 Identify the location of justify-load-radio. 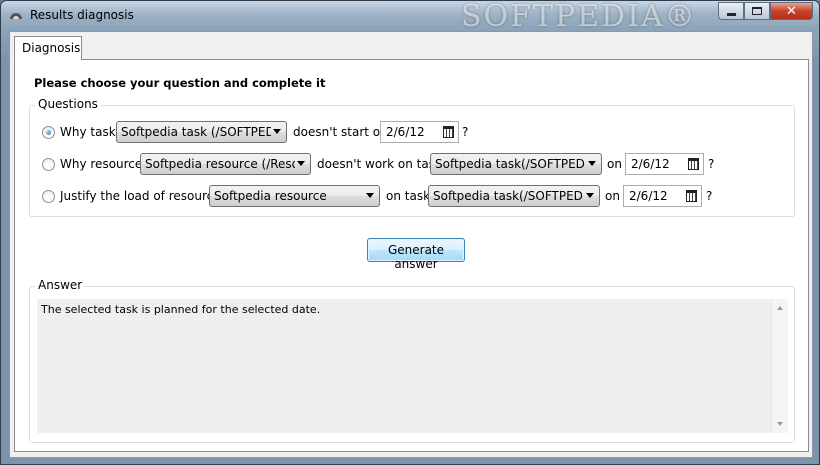
(48, 196).